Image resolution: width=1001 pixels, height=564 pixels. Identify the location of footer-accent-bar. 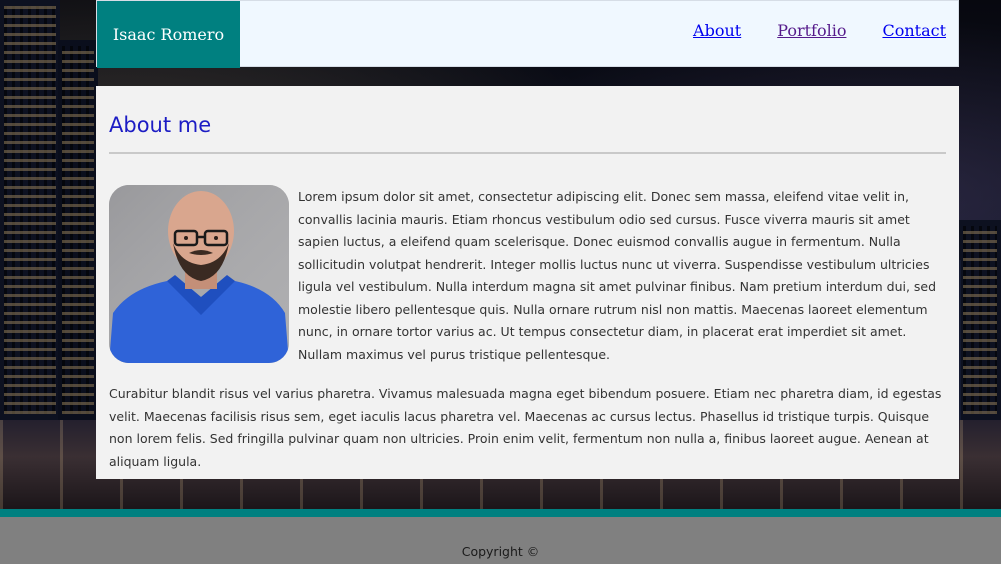
(500, 513).